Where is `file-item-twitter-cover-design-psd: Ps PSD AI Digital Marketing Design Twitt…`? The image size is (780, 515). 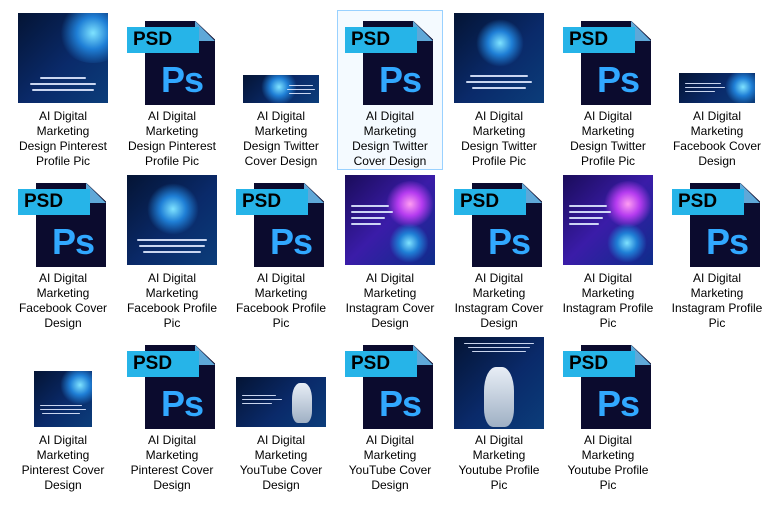
file-item-twitter-cover-design-psd: Ps PSD AI Digital Marketing Design Twitt… is located at coordinates (390, 90).